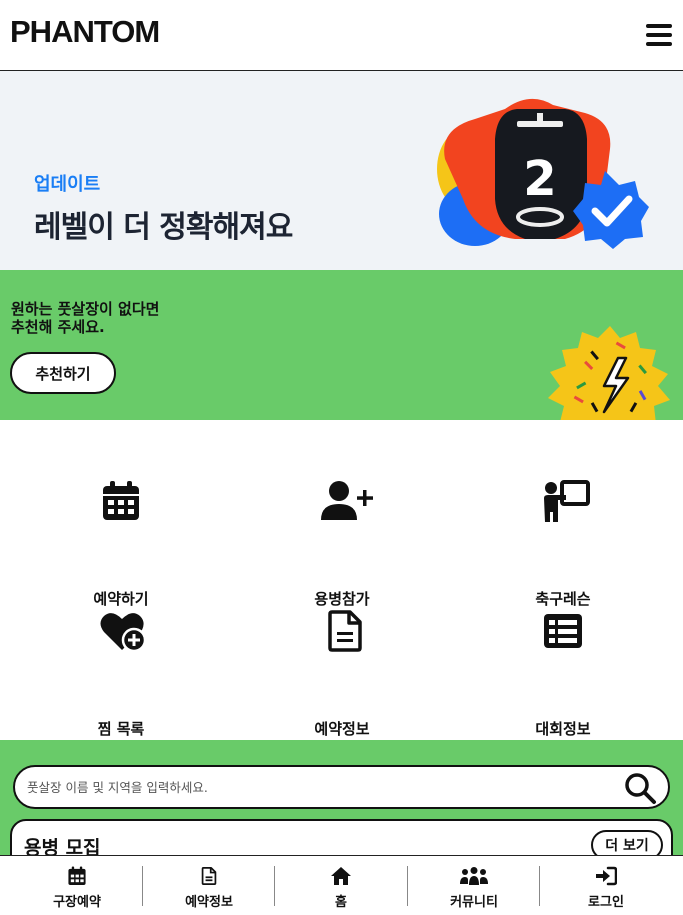  Describe the element at coordinates (121, 729) in the screenshot. I see `grid-item-label: 찜 목록` at that location.